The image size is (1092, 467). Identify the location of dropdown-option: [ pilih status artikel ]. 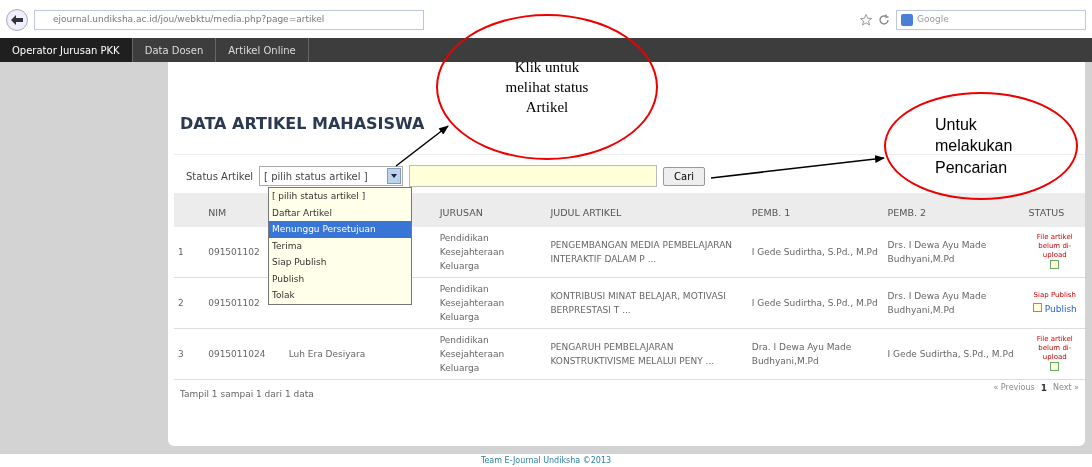
(340, 196).